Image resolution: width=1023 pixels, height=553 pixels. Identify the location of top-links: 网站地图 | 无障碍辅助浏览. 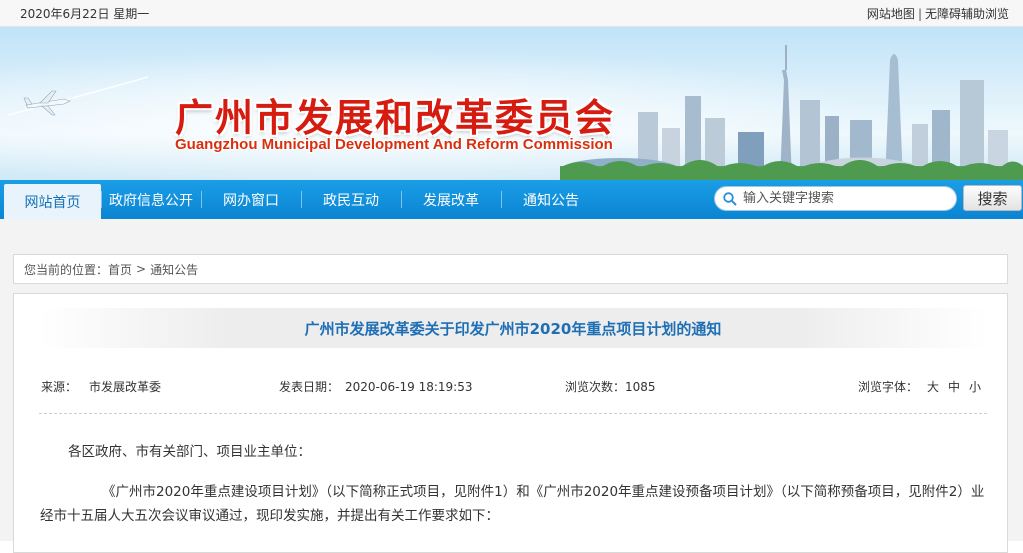
(938, 13).